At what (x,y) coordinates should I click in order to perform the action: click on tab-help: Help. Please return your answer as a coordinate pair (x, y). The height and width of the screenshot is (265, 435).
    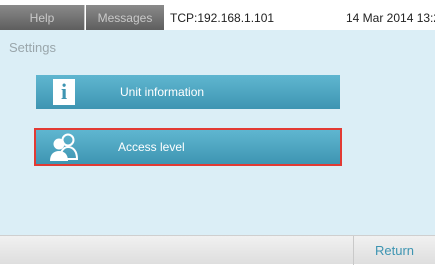
    Looking at the image, I should click on (42, 17).